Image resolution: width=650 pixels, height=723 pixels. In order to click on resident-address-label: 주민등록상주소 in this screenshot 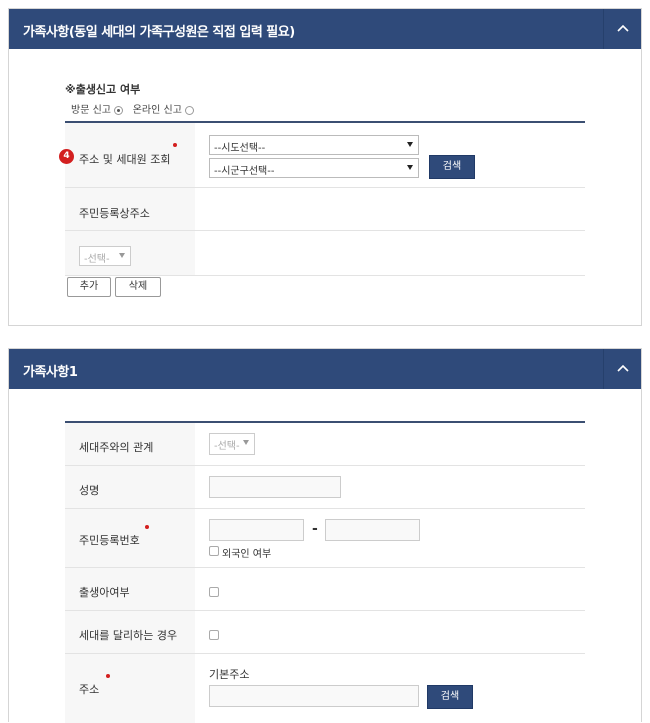, I will do `click(114, 213)`.